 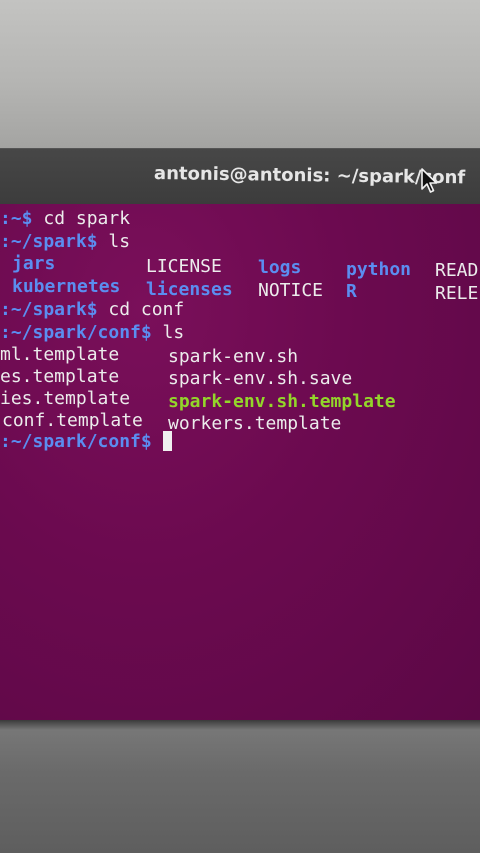 I want to click on ls-entry-dir: logs, so click(x=280, y=267).